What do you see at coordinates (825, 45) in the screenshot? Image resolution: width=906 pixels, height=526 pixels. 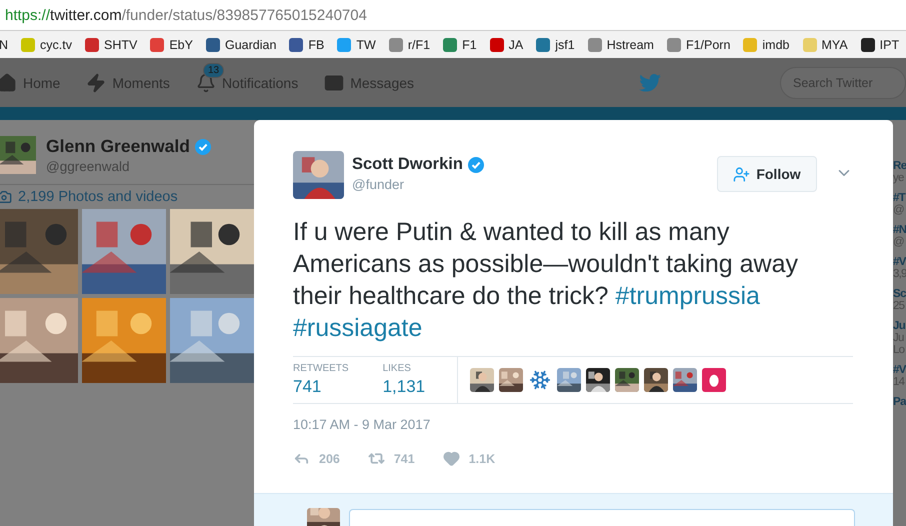 I see `bookmark: MYA` at bounding box center [825, 45].